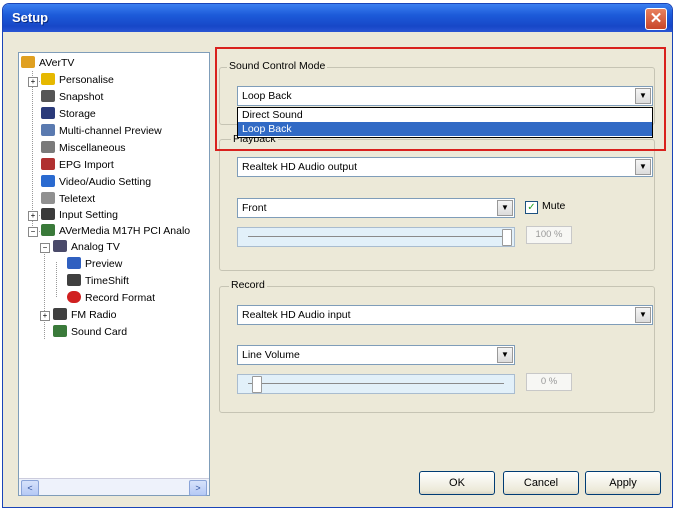 This screenshot has height=509, width=673. What do you see at coordinates (28, 62) in the screenshot?
I see `aver-icon` at bounding box center [28, 62].